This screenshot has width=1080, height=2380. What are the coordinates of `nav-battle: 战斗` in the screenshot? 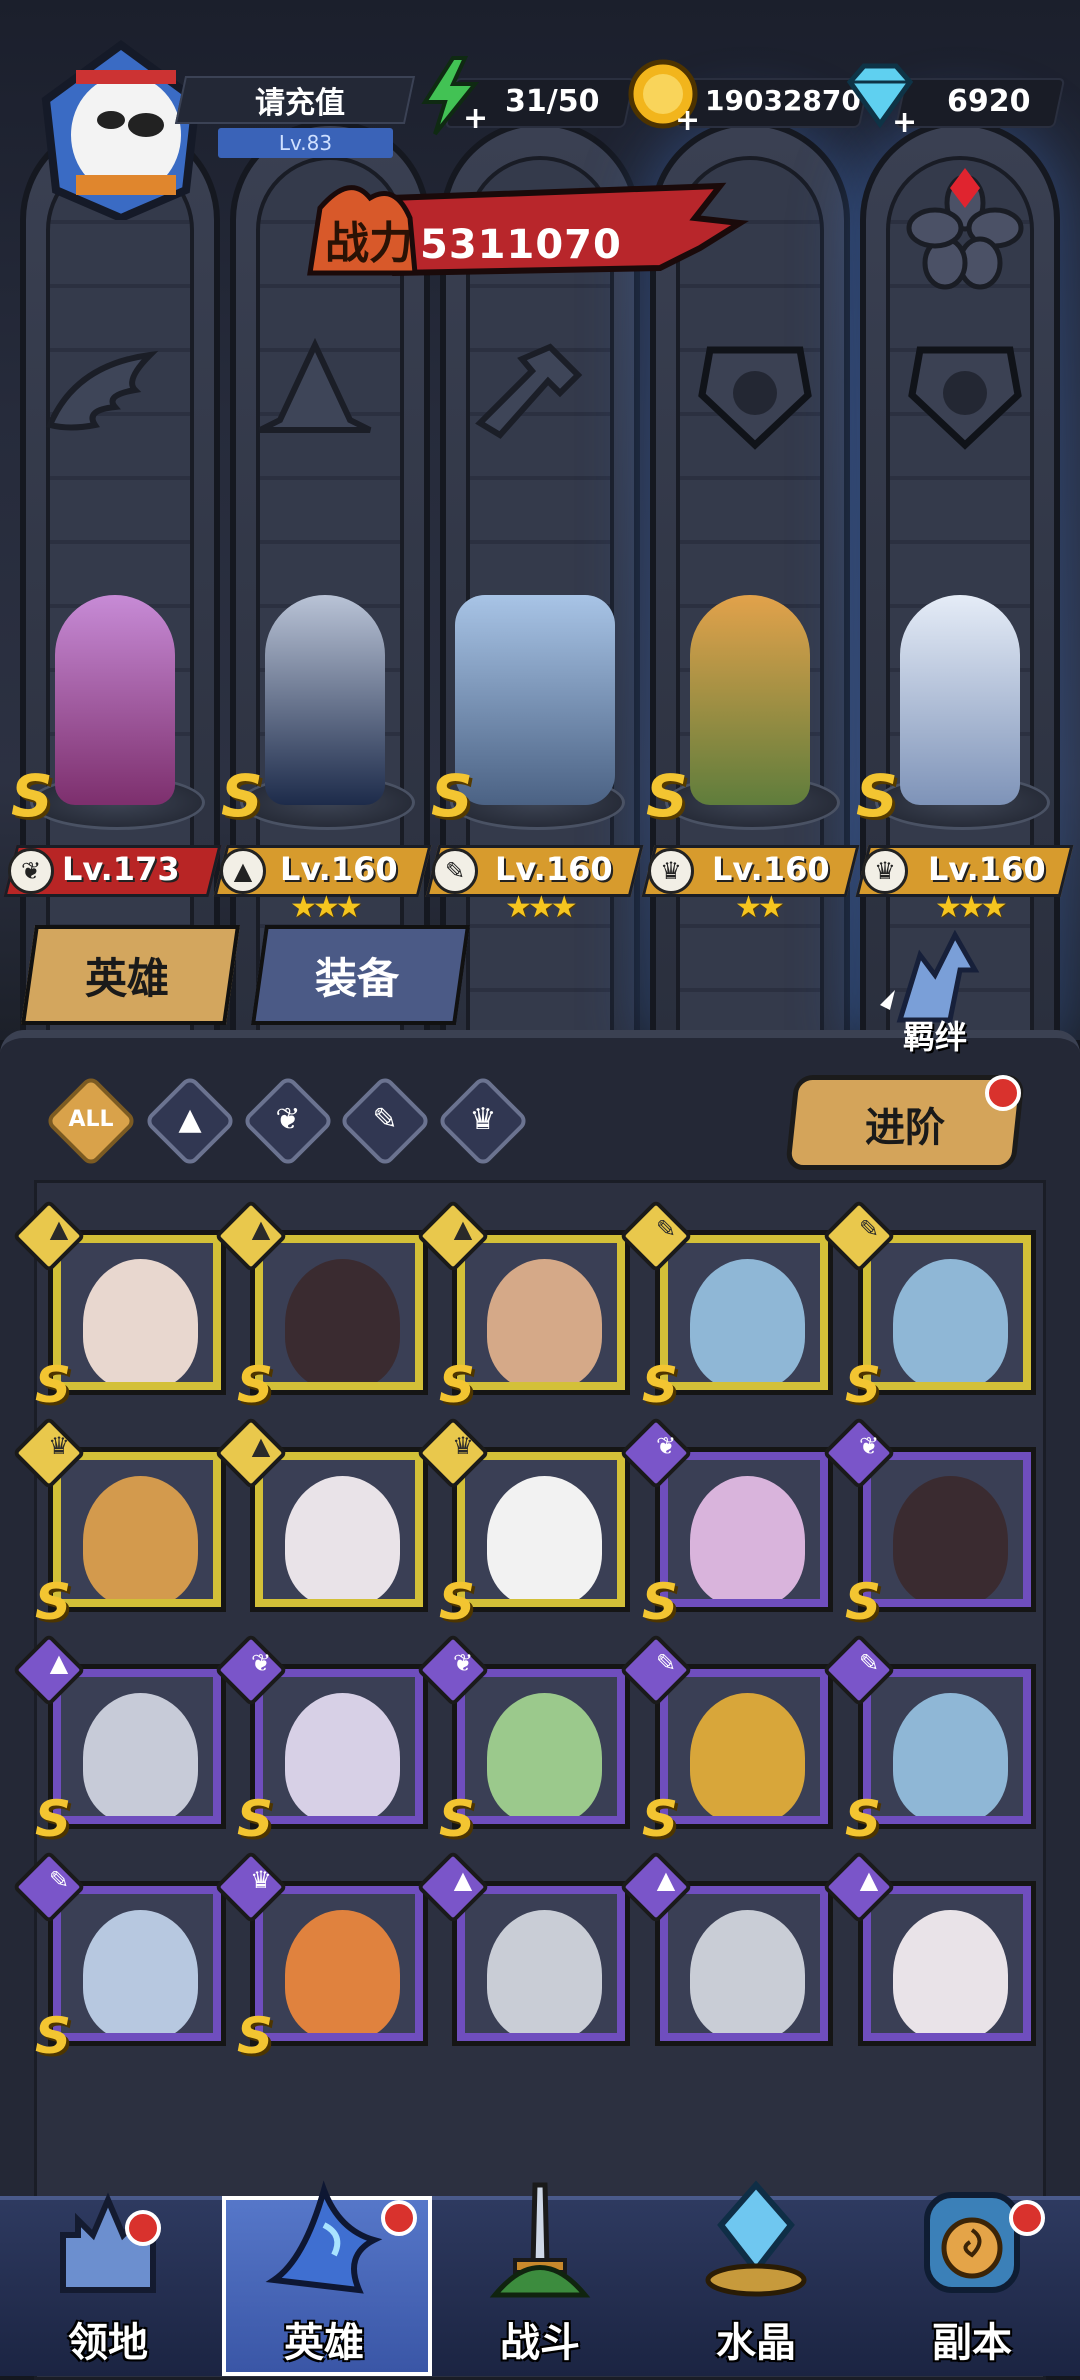 It's located at (540, 2278).